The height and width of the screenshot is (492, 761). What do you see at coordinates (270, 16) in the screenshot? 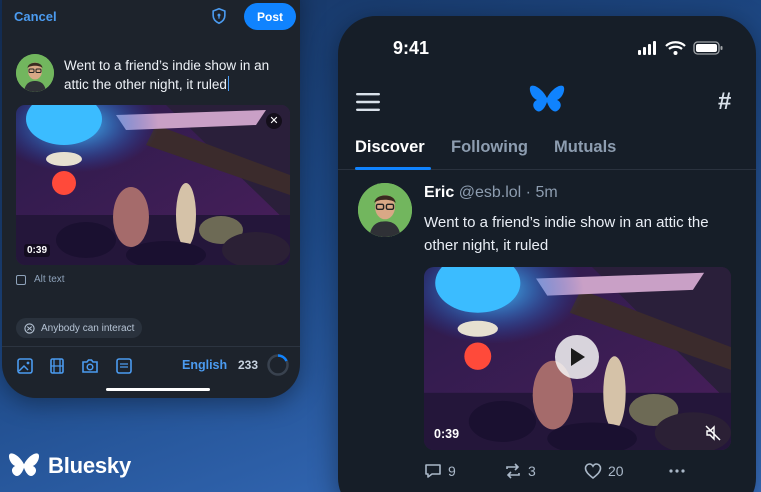
I see `post-button: Post` at bounding box center [270, 16].